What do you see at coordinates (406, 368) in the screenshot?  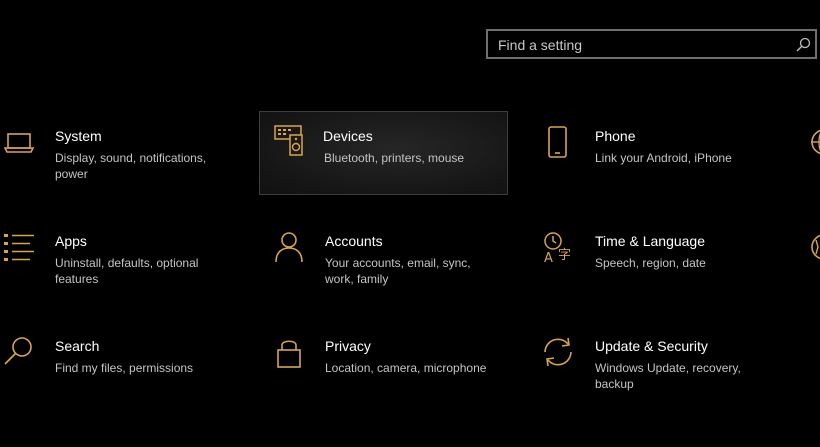 I see `category-description: Location, camera, microphone` at bounding box center [406, 368].